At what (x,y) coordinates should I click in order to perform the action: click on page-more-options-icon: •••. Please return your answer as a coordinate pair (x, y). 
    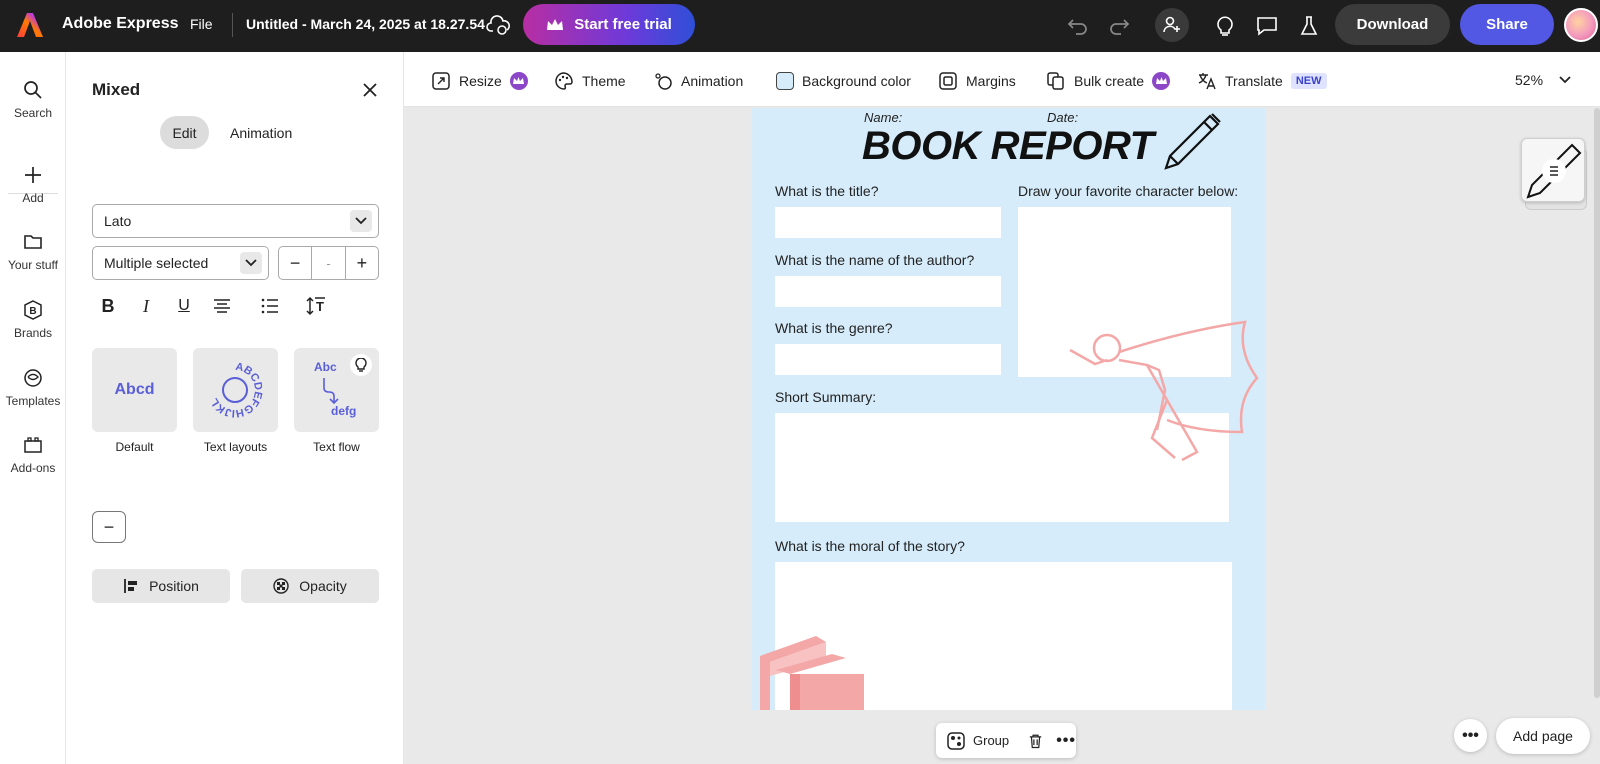
    Looking at the image, I should click on (1470, 735).